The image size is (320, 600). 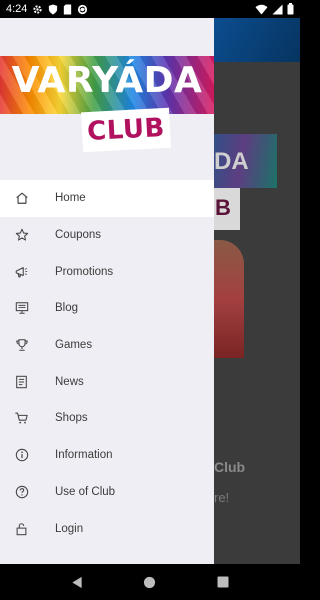 What do you see at coordinates (290, 9) in the screenshot?
I see `battery-icon` at bounding box center [290, 9].